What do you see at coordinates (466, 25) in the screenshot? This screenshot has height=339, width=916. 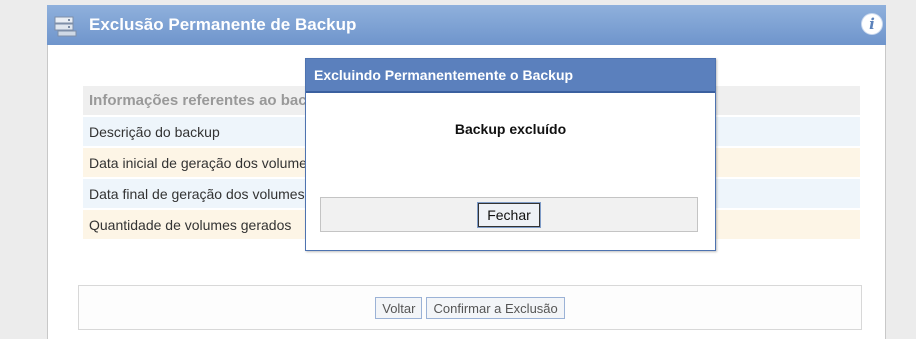 I see `title-bar: Exclusão Permanente de Backup i` at bounding box center [466, 25].